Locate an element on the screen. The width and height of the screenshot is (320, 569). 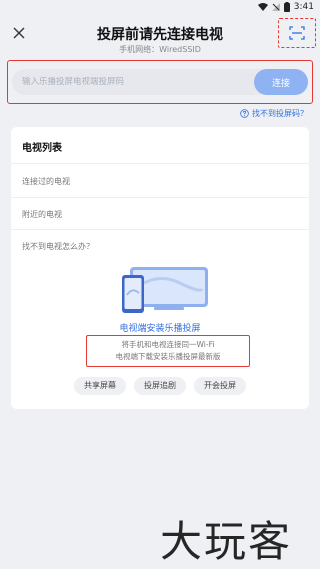
scenario-chips: 共享屏幕 投屏追剧 开会投屏 is located at coordinates (160, 386).